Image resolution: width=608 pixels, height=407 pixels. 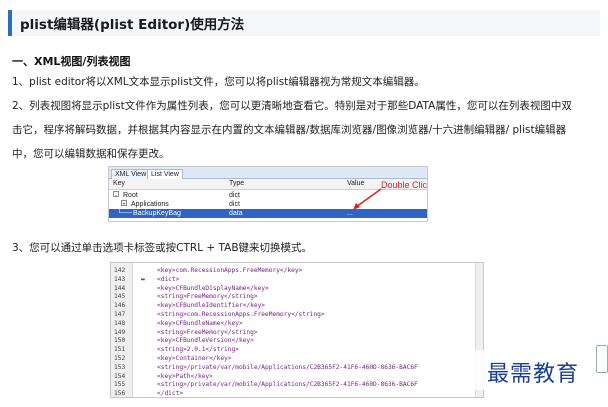 What do you see at coordinates (297, 288) in the screenshot?
I see `code-line: 144 <key>CFBundleDisplayName</key>` at bounding box center [297, 288].